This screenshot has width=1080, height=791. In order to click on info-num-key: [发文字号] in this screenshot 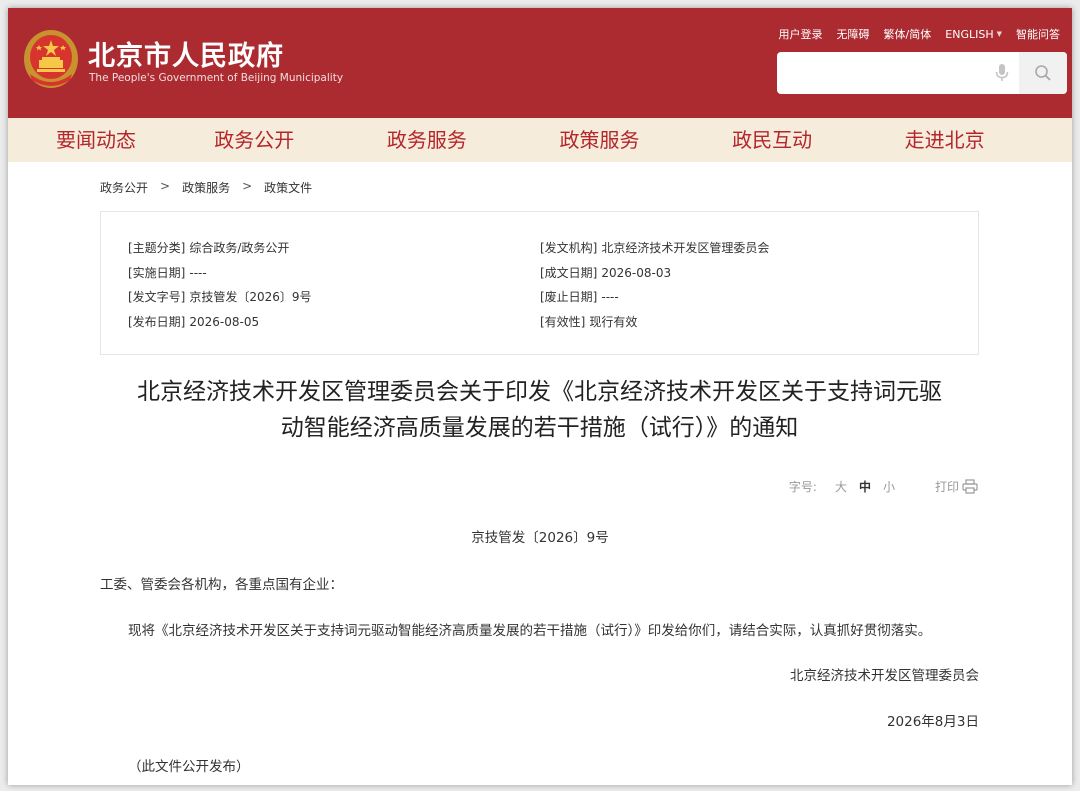, I will do `click(157, 297)`.